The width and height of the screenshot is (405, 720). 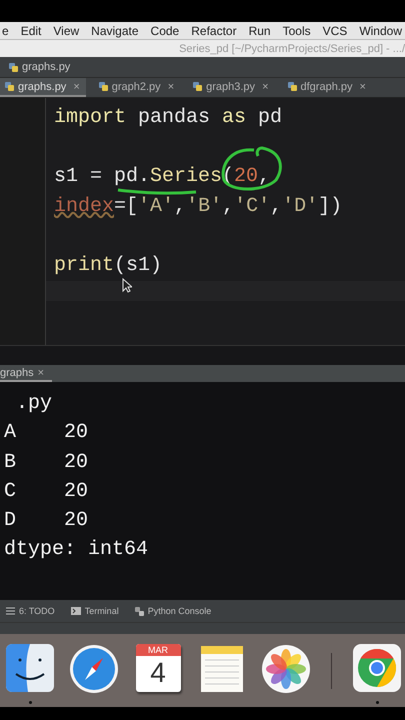 What do you see at coordinates (115, 31) in the screenshot?
I see `menu-item: Navigate` at bounding box center [115, 31].